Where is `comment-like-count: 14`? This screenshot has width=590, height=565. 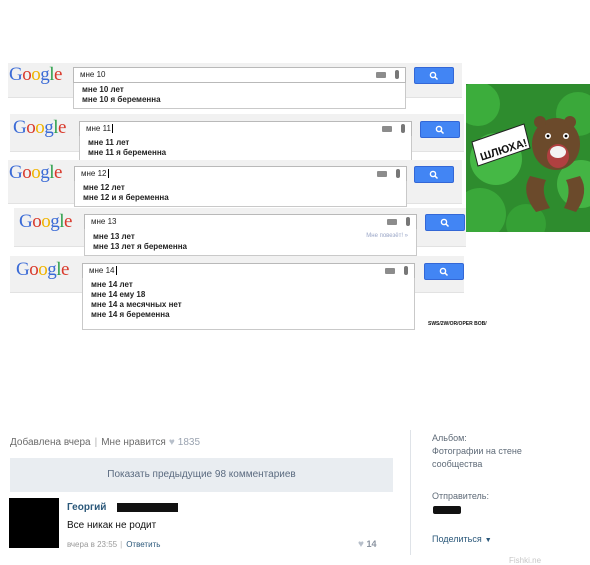 comment-like-count: 14 is located at coordinates (371, 544).